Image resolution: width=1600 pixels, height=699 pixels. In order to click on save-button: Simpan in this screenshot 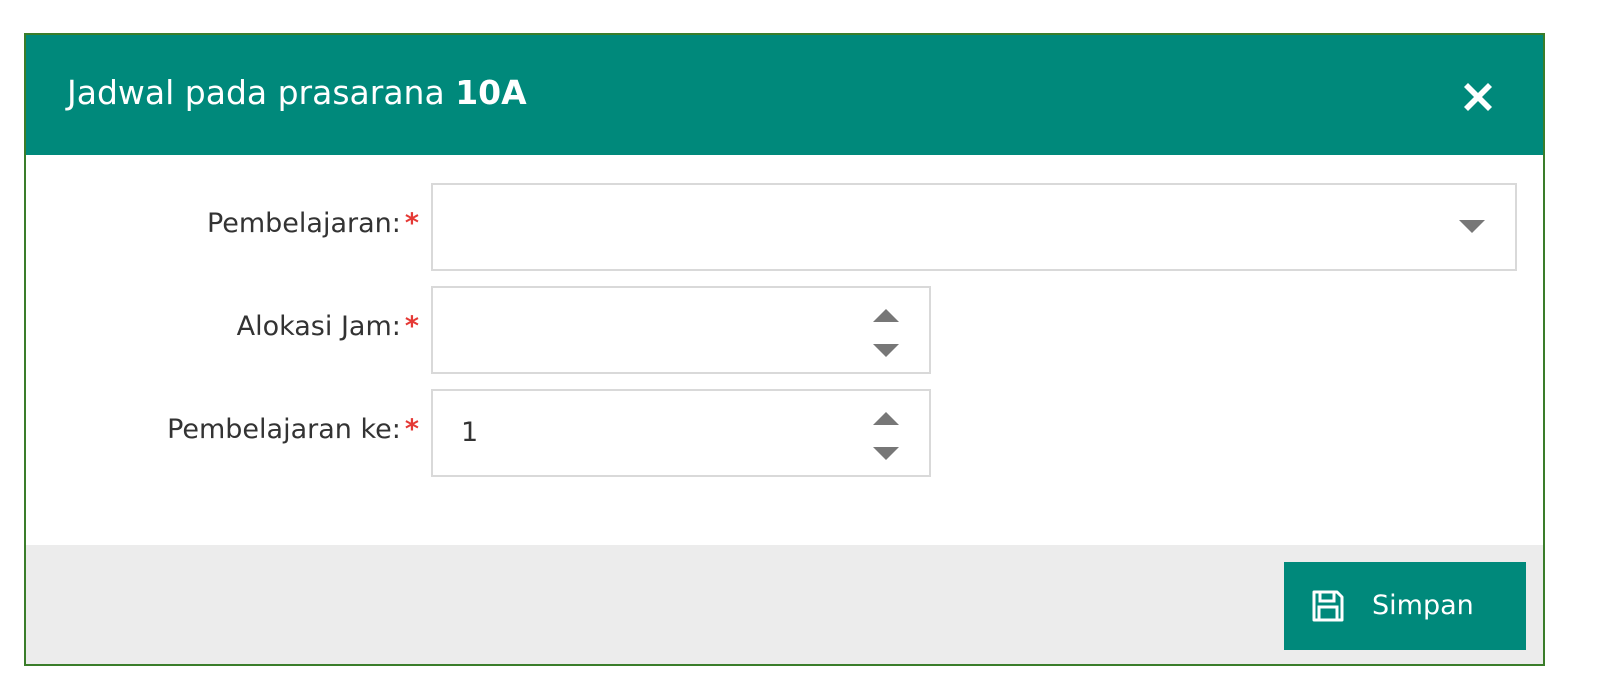, I will do `click(1405, 606)`.